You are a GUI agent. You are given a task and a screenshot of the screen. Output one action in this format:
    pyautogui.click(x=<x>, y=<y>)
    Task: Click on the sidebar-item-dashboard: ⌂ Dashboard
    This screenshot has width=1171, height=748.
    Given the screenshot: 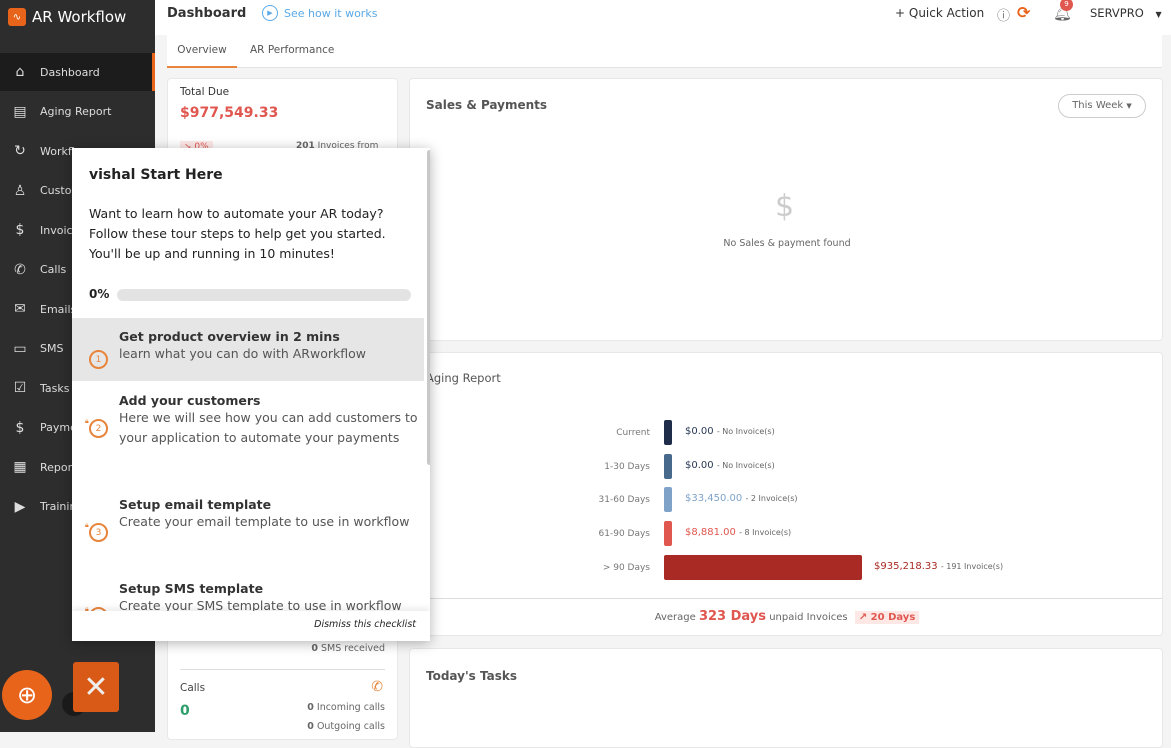 What is the action you would take?
    pyautogui.click(x=77, y=72)
    